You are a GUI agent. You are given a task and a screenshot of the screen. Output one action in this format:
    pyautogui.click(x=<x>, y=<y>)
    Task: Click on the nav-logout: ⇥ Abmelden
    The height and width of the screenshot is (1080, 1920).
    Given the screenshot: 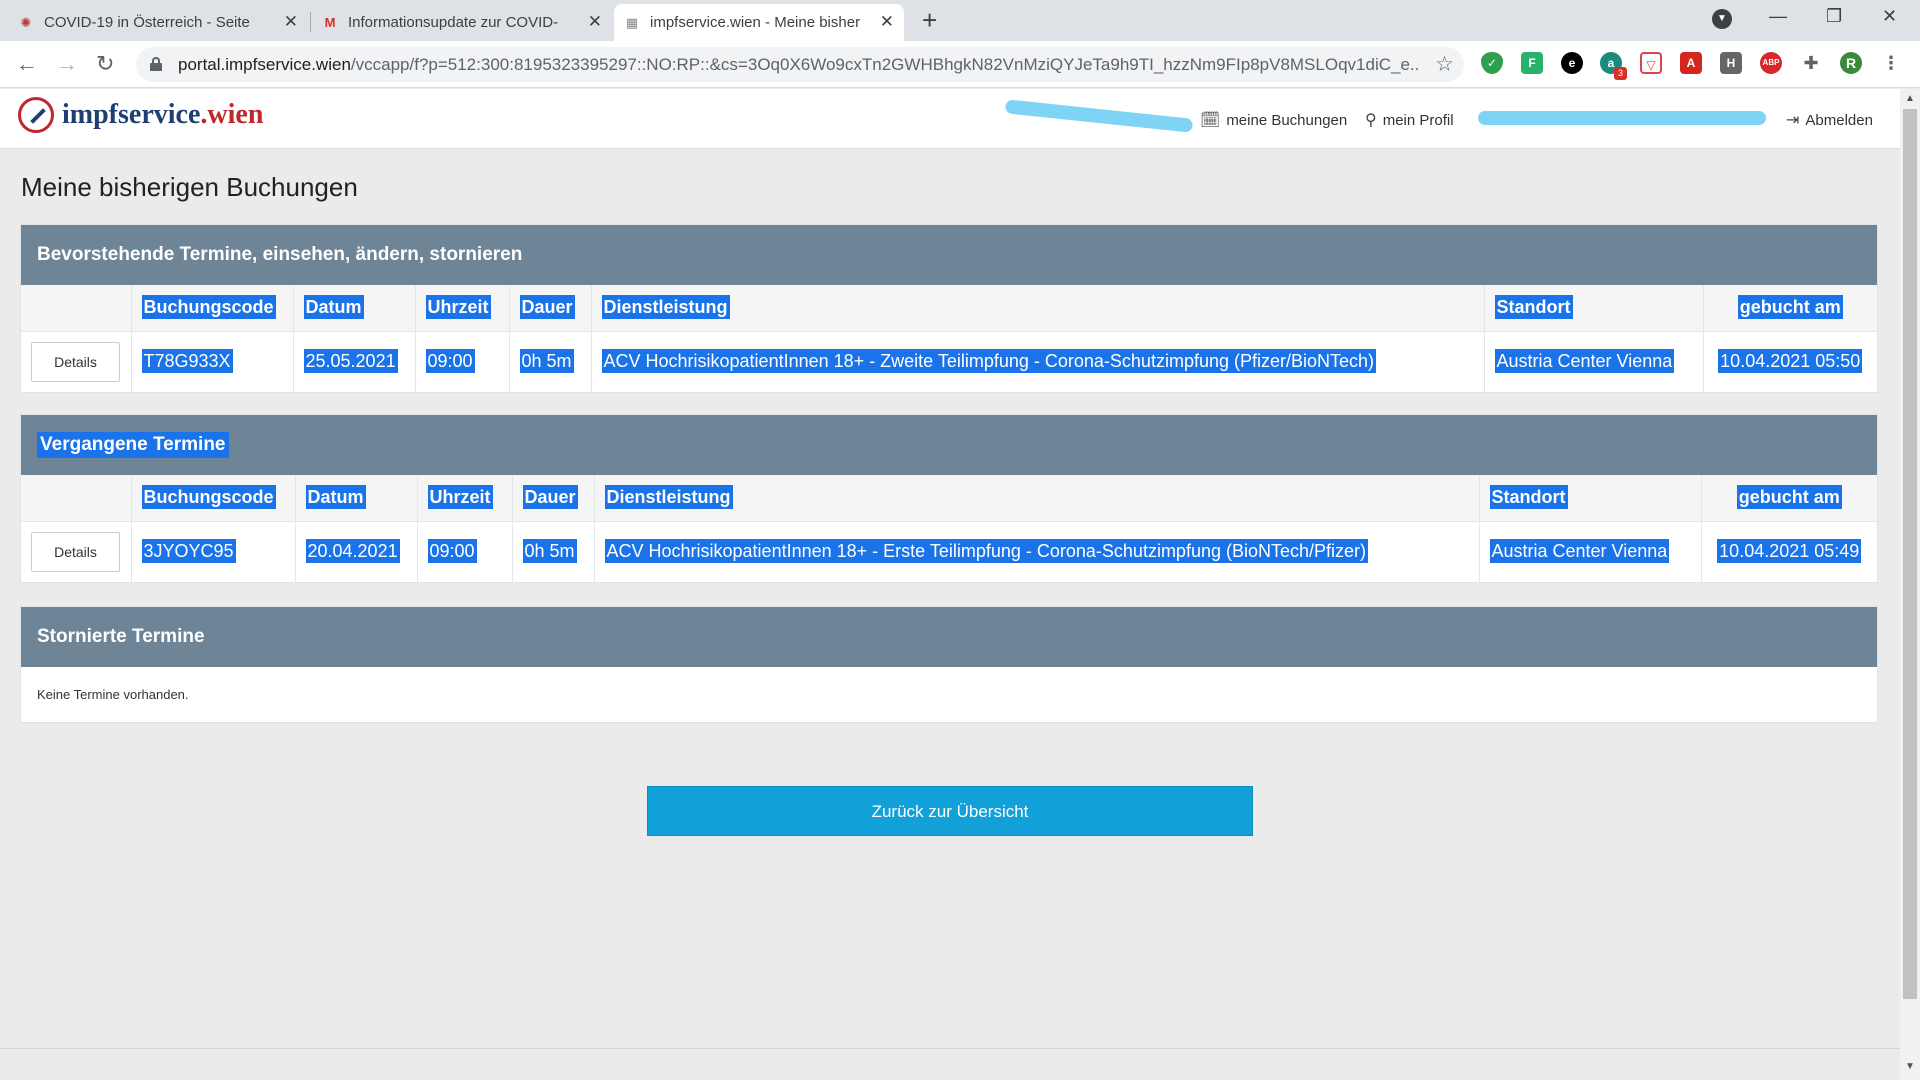 What is the action you would take?
    pyautogui.click(x=1829, y=120)
    